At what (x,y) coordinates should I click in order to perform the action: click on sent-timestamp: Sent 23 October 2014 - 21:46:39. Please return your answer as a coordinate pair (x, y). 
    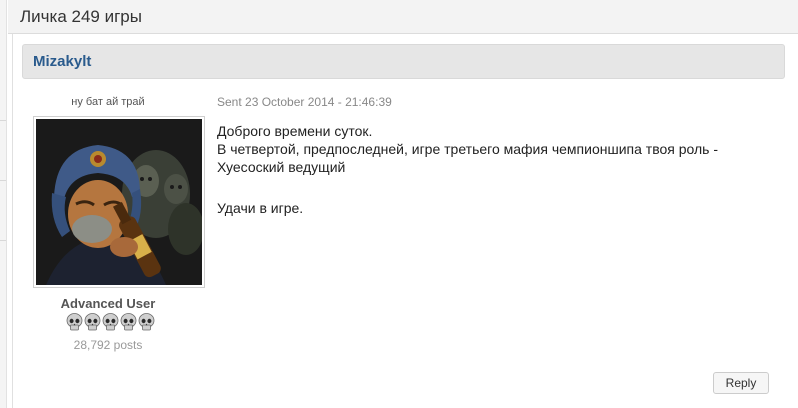
    Looking at the image, I should click on (304, 102).